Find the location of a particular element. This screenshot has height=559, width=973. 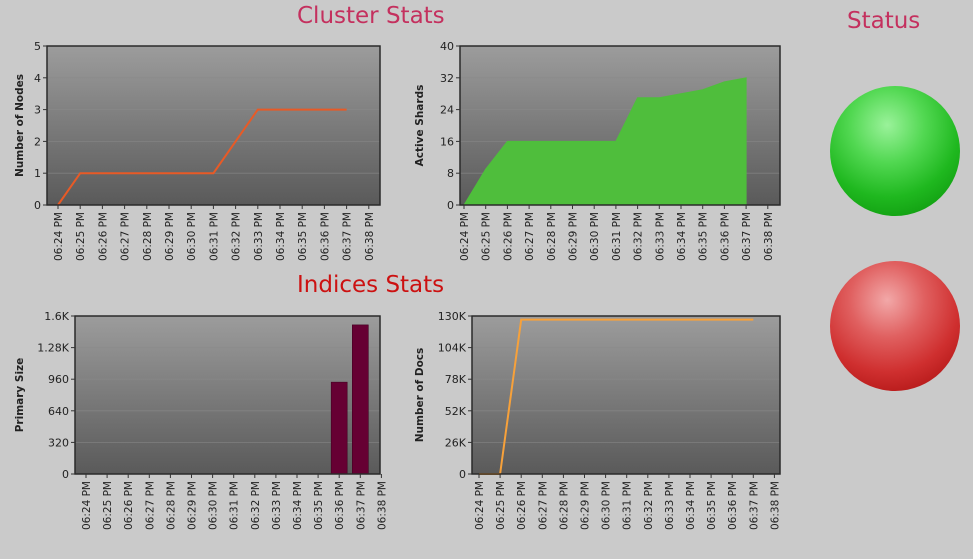

y-tick-label: 1.6K is located at coordinates (56, 316).